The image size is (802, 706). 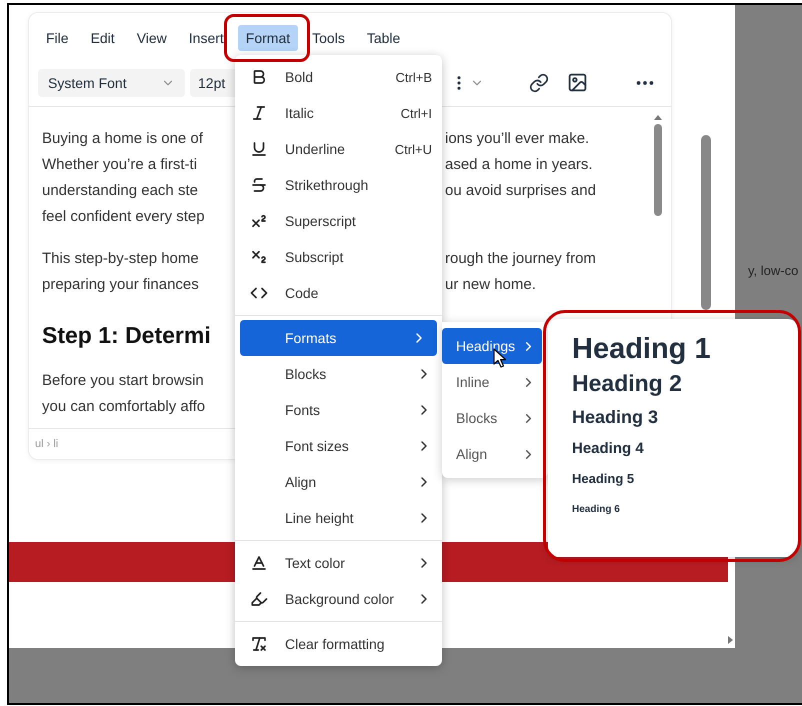 What do you see at coordinates (338, 221) in the screenshot?
I see `menu-item: Superscript` at bounding box center [338, 221].